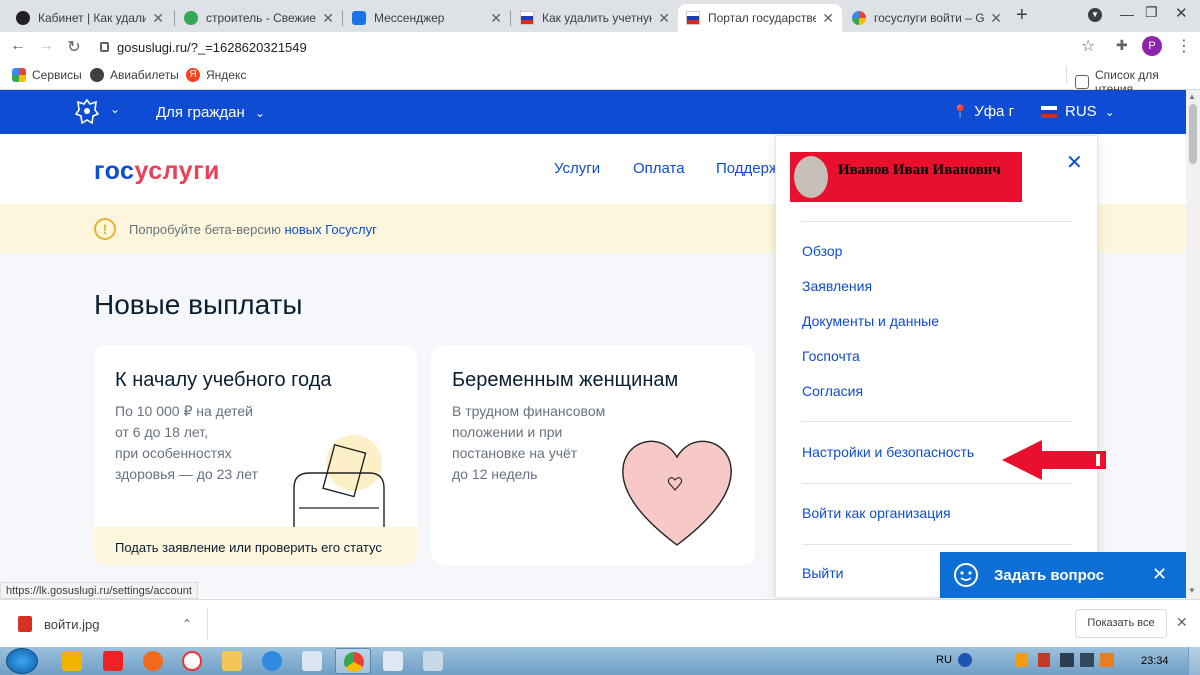 The height and width of the screenshot is (675, 1200). Describe the element at coordinates (192, 661) in the screenshot. I see `yandex-browser-icon` at that location.